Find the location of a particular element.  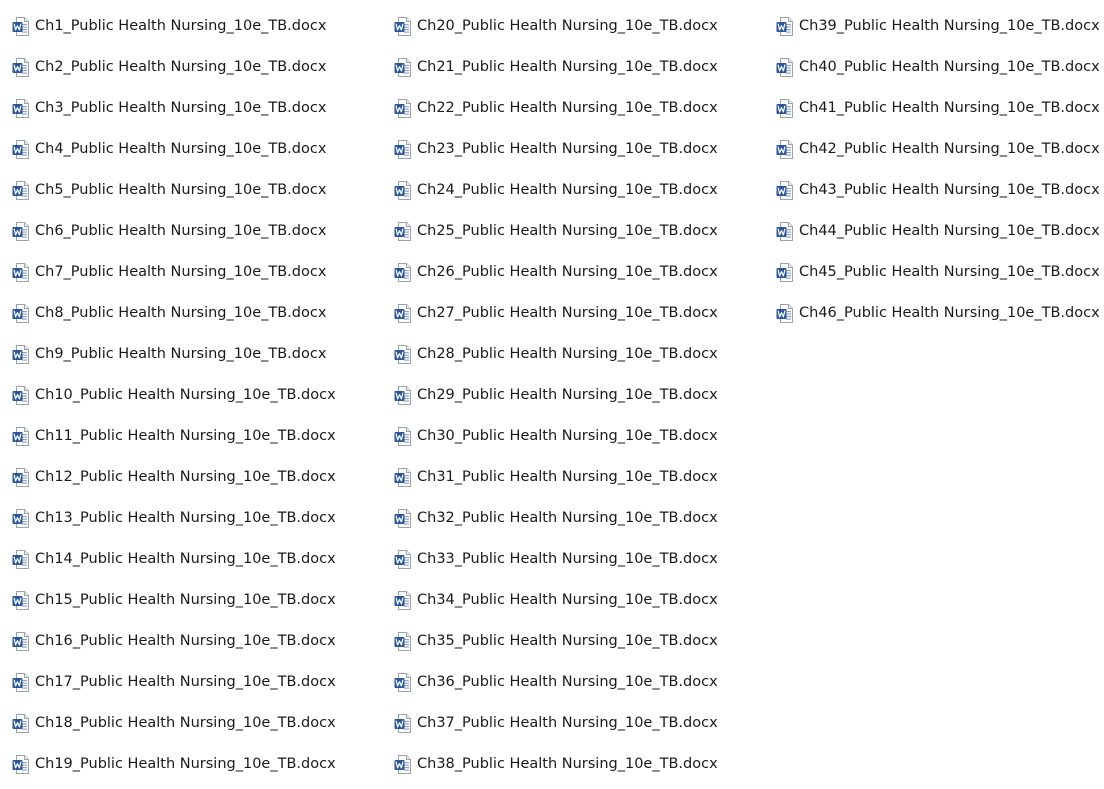

file-item: Ch39_Public Health Nursing_10e_TB.docx is located at coordinates (938, 26).